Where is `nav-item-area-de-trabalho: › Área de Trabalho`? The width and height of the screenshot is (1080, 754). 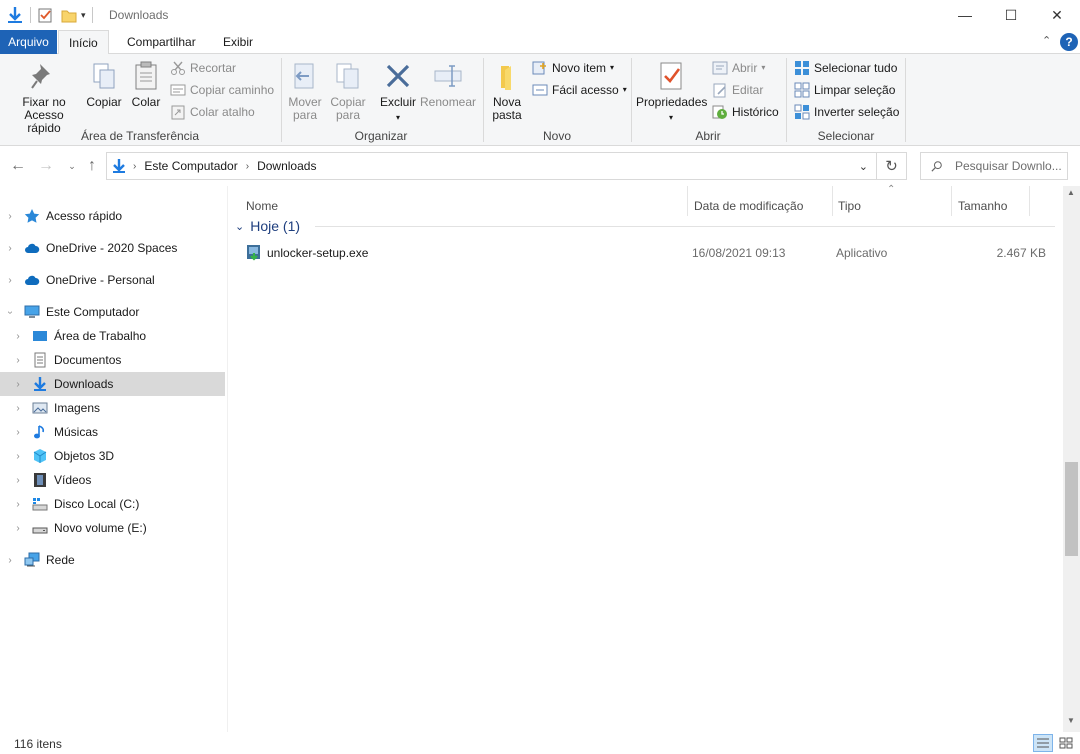
nav-item-area-de-trabalho: › Área de Trabalho is located at coordinates (112, 336).